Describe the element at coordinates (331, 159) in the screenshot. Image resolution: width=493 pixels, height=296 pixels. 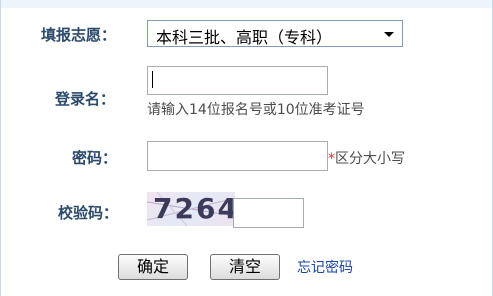
I see `required-marker: *` at that location.